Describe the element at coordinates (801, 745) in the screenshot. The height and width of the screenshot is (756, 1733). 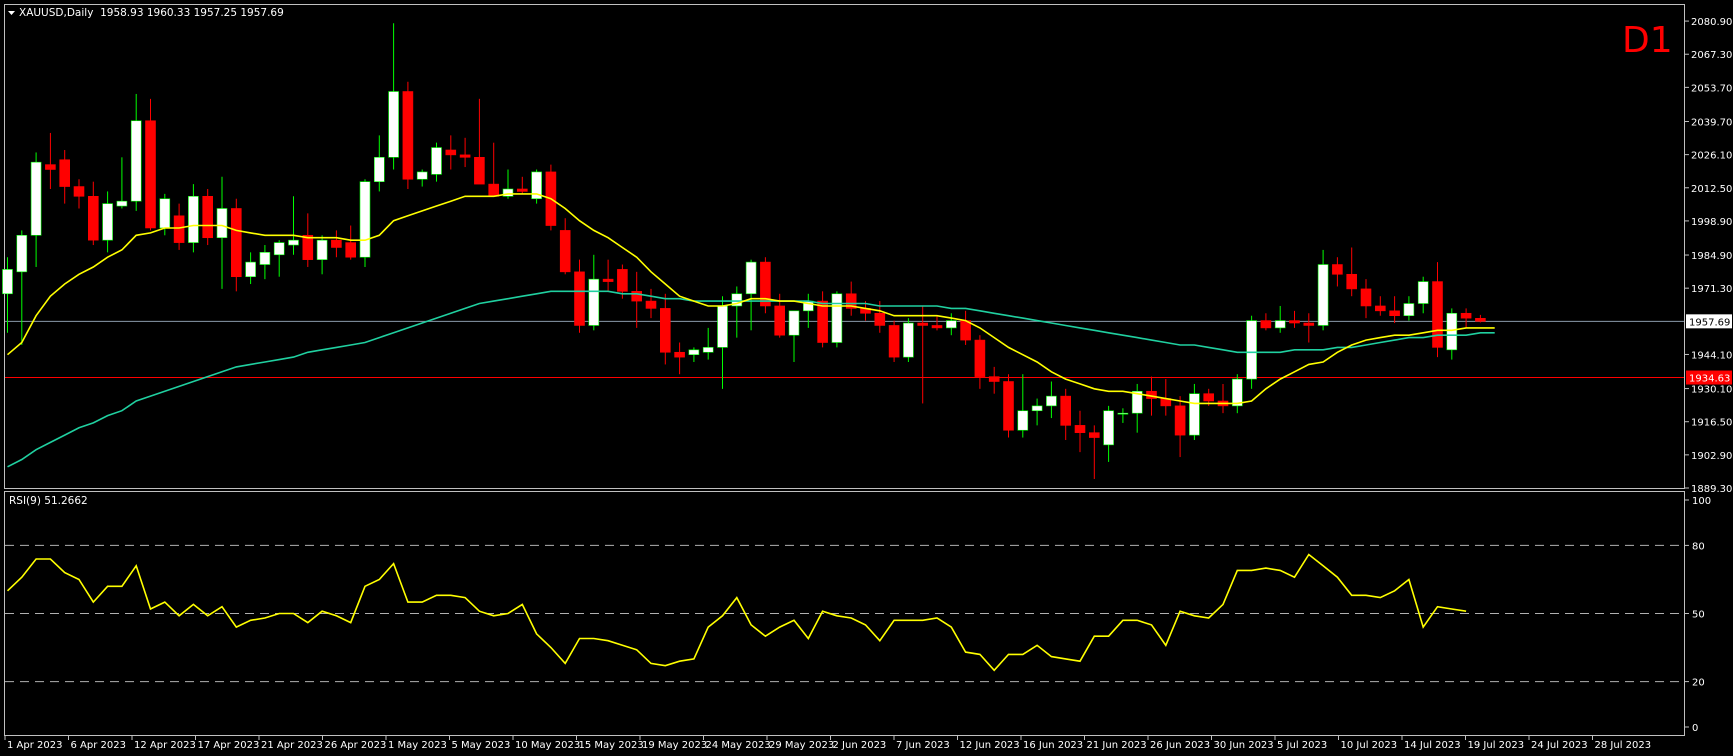
I see `time-tick-label: 29 May 2023` at that location.